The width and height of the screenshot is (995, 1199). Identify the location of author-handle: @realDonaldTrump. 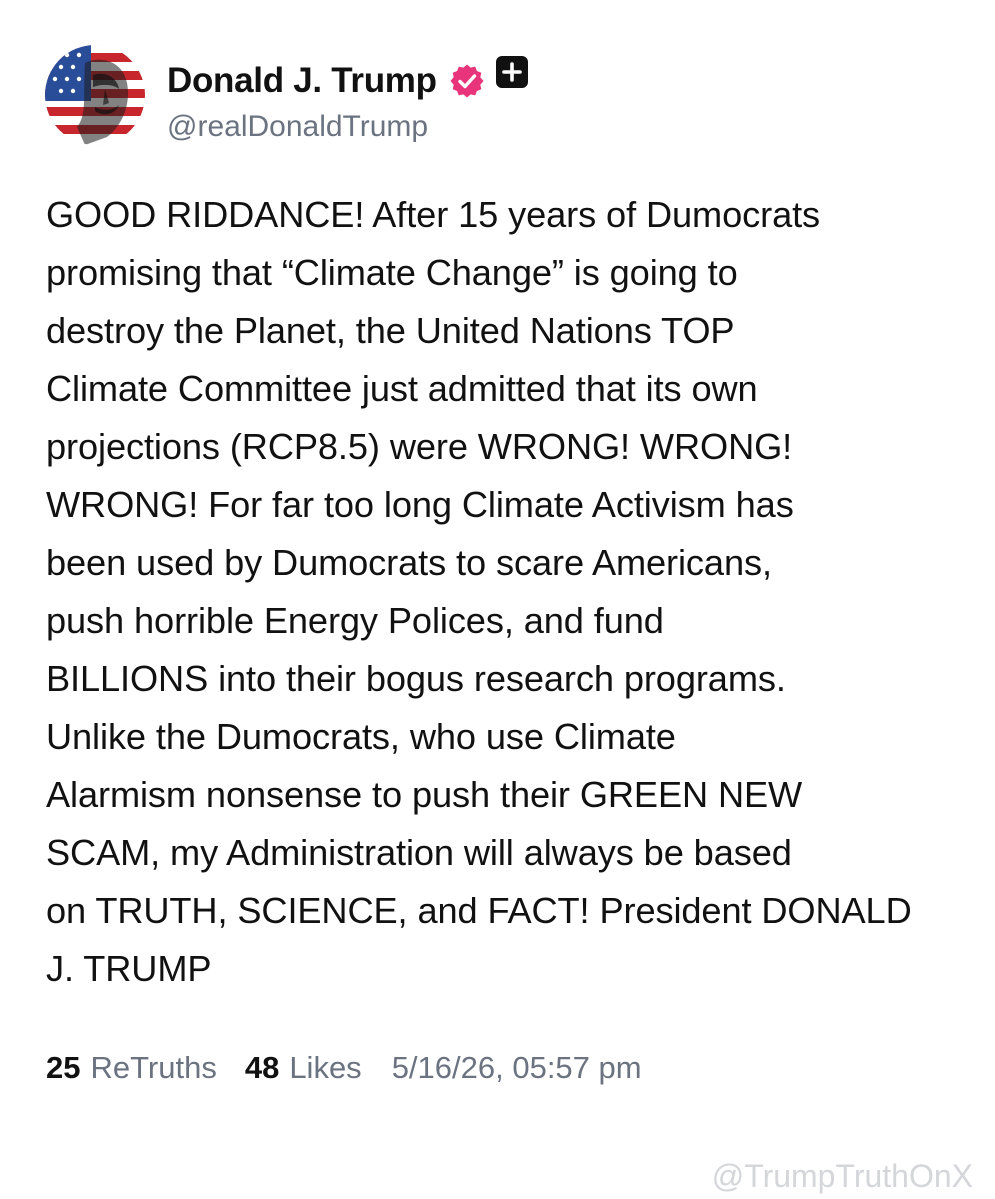
(297, 127).